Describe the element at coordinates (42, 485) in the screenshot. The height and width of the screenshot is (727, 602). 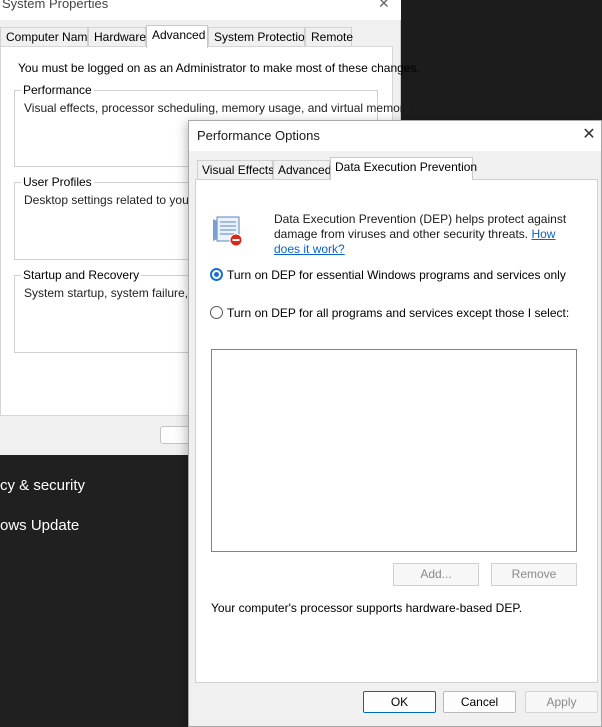
I see `settings-nav-privacy-security: cy & security` at that location.